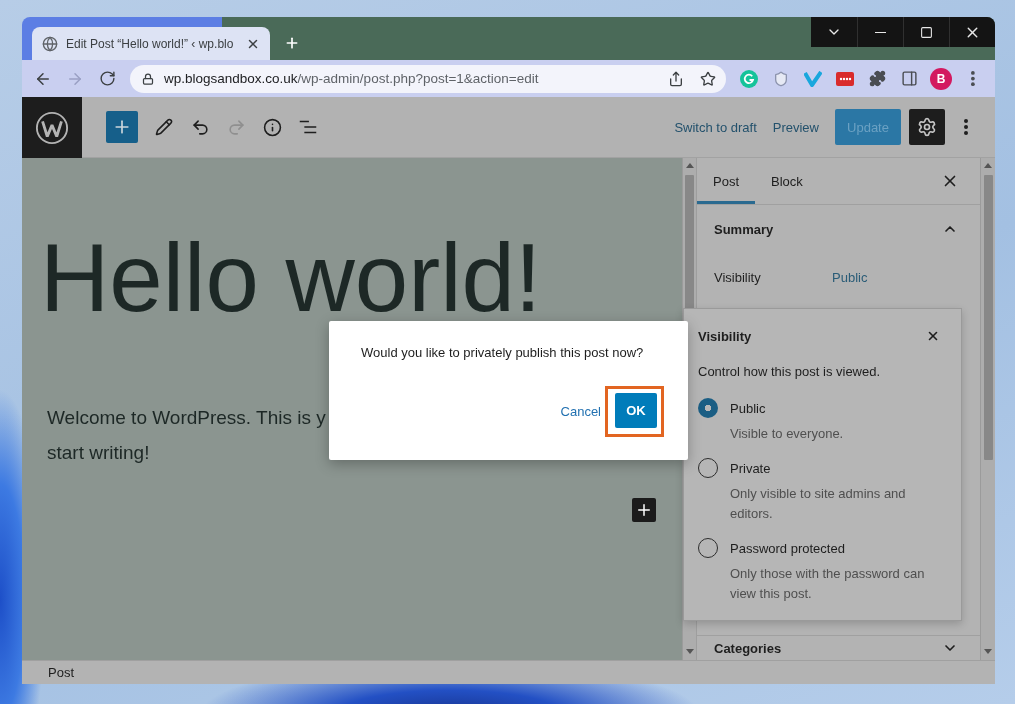 The width and height of the screenshot is (1015, 704). What do you see at coordinates (877, 78) in the screenshot?
I see `puzzle-icon` at bounding box center [877, 78].